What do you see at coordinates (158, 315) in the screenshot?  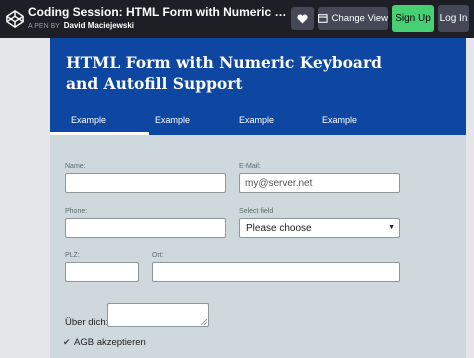 I see `about-textarea` at bounding box center [158, 315].